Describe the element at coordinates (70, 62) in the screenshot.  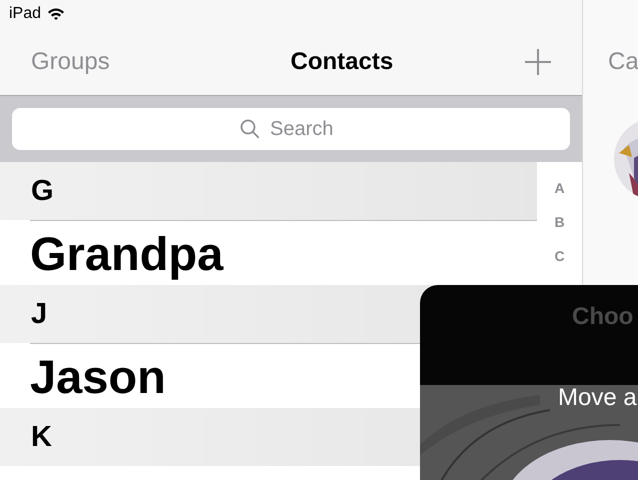
I see `groups-link: Groups` at that location.